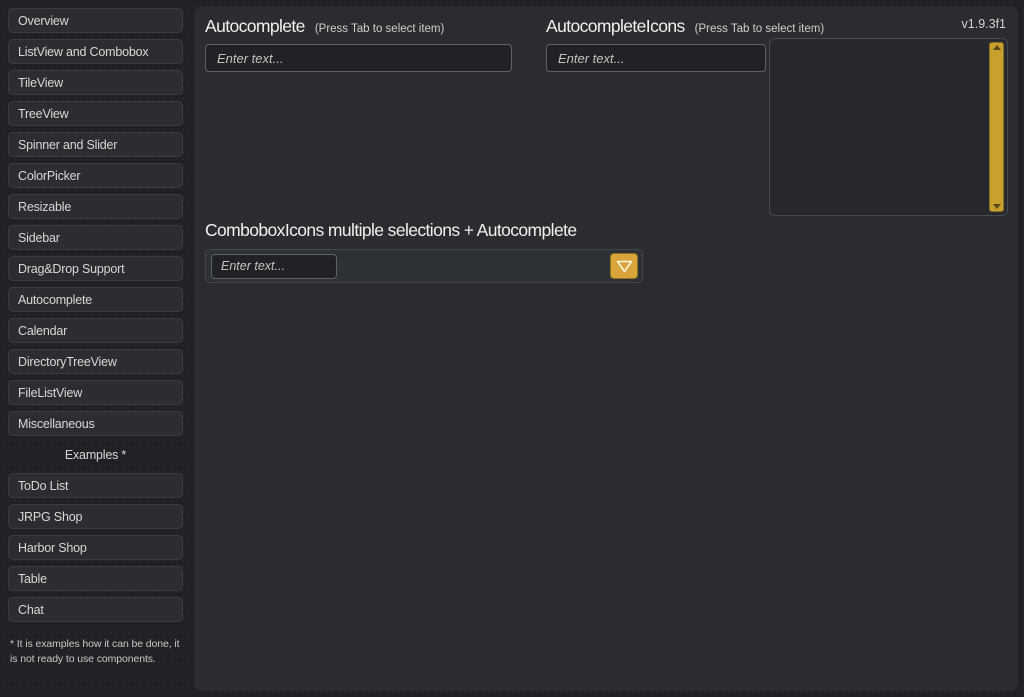  What do you see at coordinates (996, 206) in the screenshot?
I see `scroll-down-arrow-icon` at bounding box center [996, 206].